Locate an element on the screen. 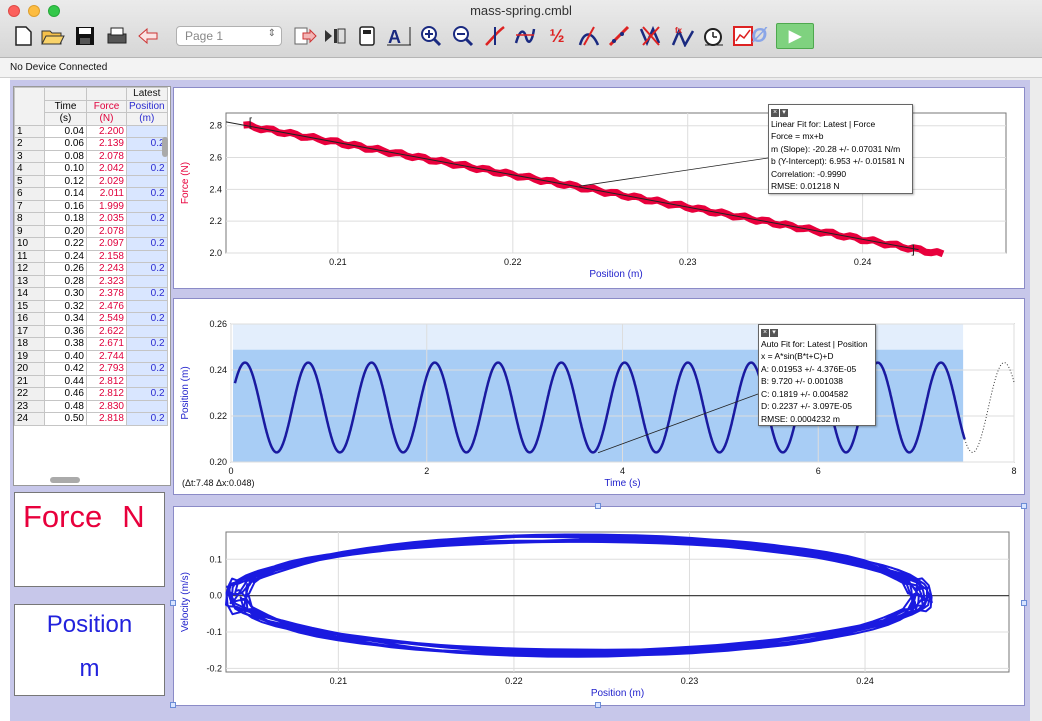  new-file-button is located at coordinates (23, 36).